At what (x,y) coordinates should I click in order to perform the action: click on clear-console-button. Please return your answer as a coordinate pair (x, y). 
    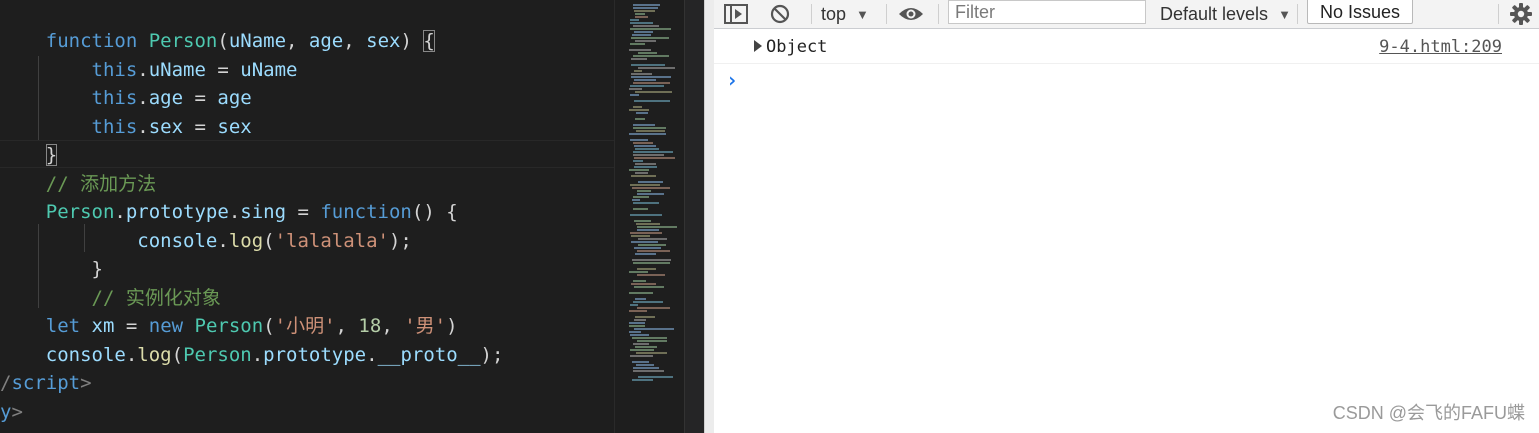
    Looking at the image, I should click on (780, 14).